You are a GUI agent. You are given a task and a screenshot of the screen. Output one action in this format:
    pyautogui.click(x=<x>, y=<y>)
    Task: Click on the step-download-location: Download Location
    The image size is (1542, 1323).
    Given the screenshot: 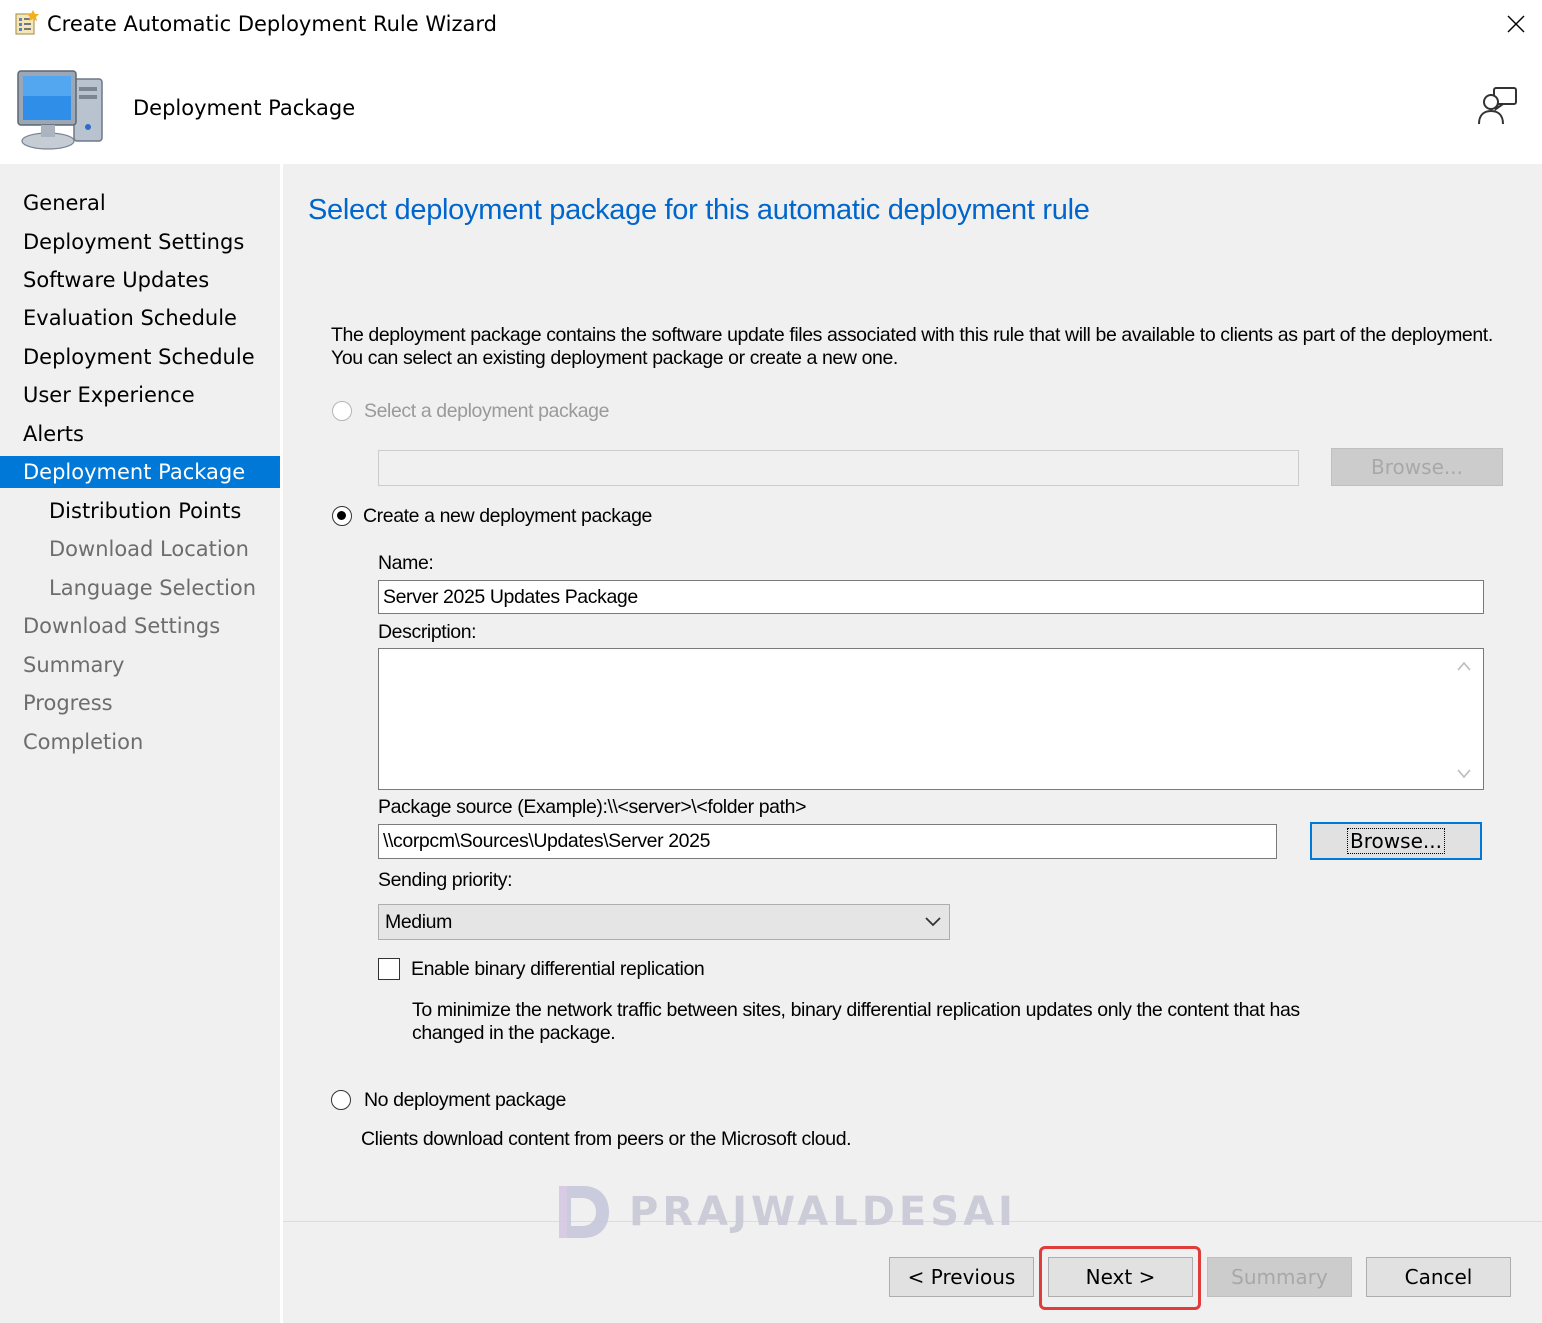 What is the action you would take?
    pyautogui.click(x=140, y=549)
    